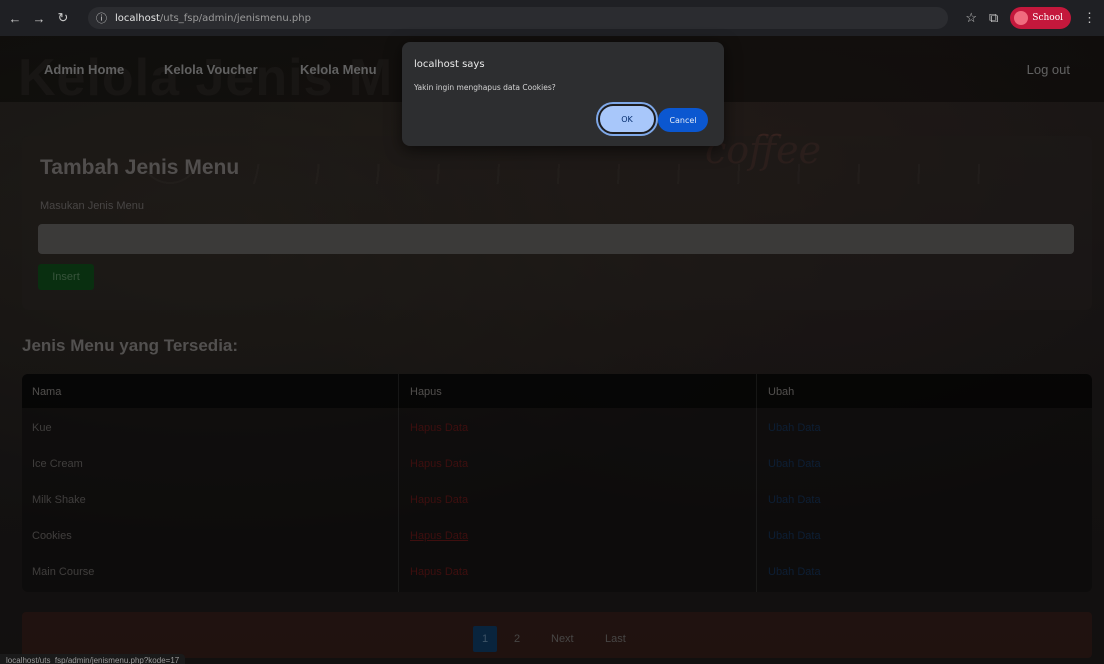 This screenshot has width=1104, height=664. I want to click on cancel-button: Cancel, so click(683, 120).